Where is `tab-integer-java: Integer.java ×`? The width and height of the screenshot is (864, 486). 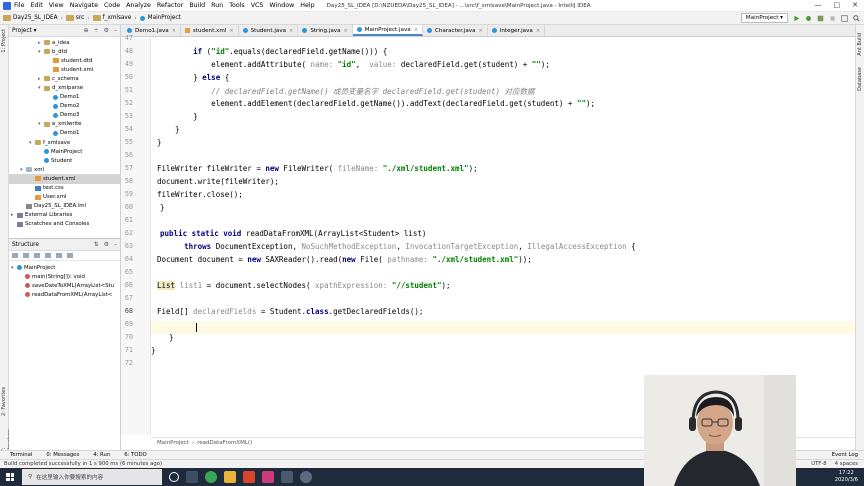 tab-integer-java: Integer.java × is located at coordinates (517, 30).